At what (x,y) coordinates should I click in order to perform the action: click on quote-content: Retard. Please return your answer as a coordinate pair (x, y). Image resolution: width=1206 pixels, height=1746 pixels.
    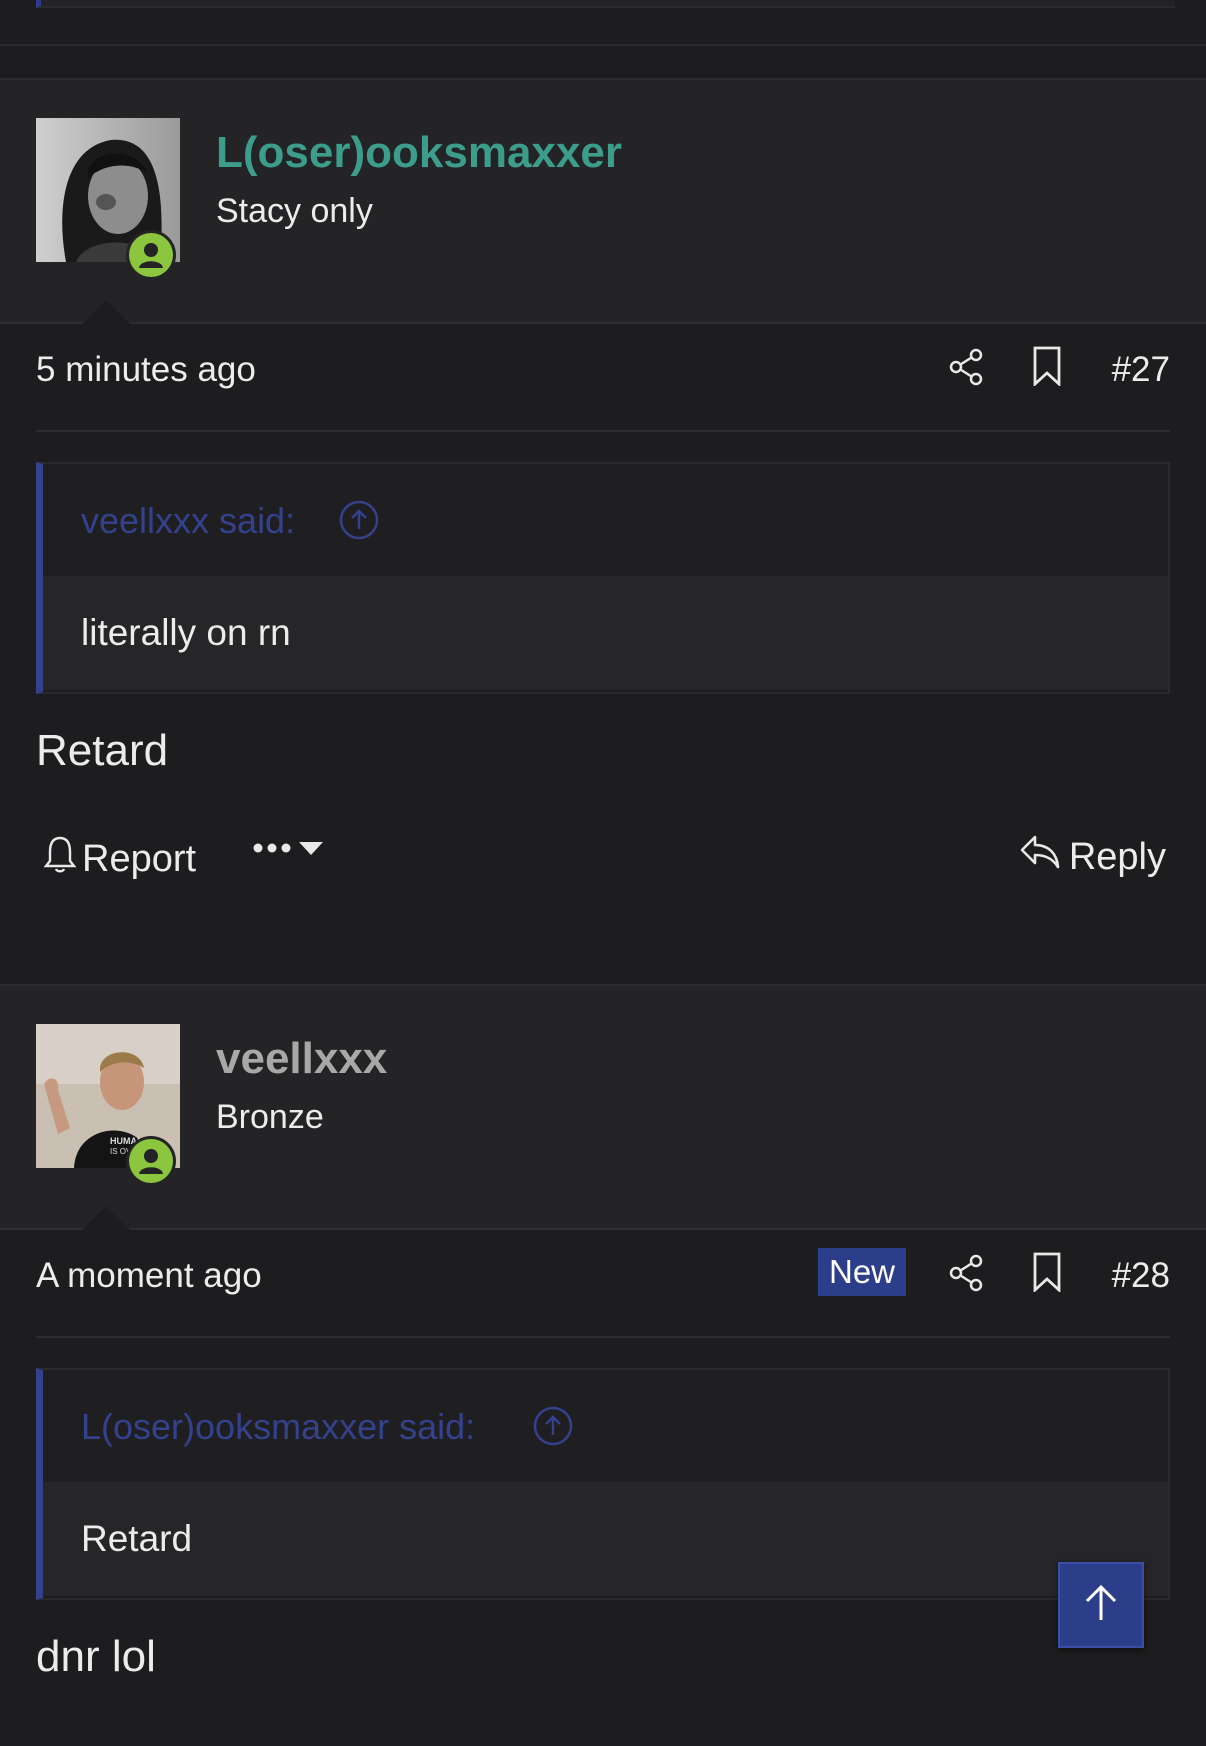
    Looking at the image, I should click on (605, 1539).